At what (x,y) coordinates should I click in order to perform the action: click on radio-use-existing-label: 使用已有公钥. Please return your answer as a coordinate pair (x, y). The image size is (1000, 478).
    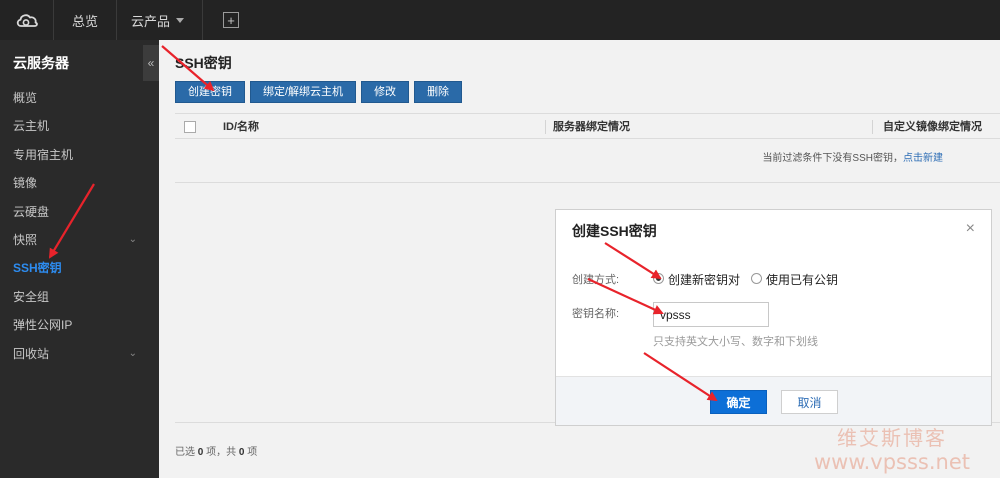
    Looking at the image, I should click on (802, 279).